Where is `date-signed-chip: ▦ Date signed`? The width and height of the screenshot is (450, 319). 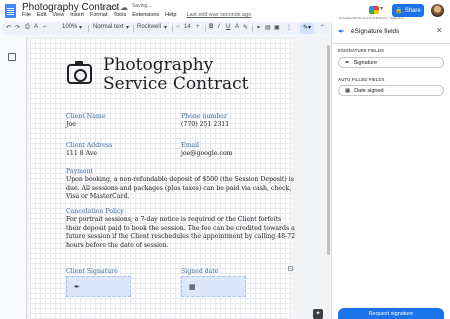
date-signed-chip: ▦ Date signed is located at coordinates (391, 90).